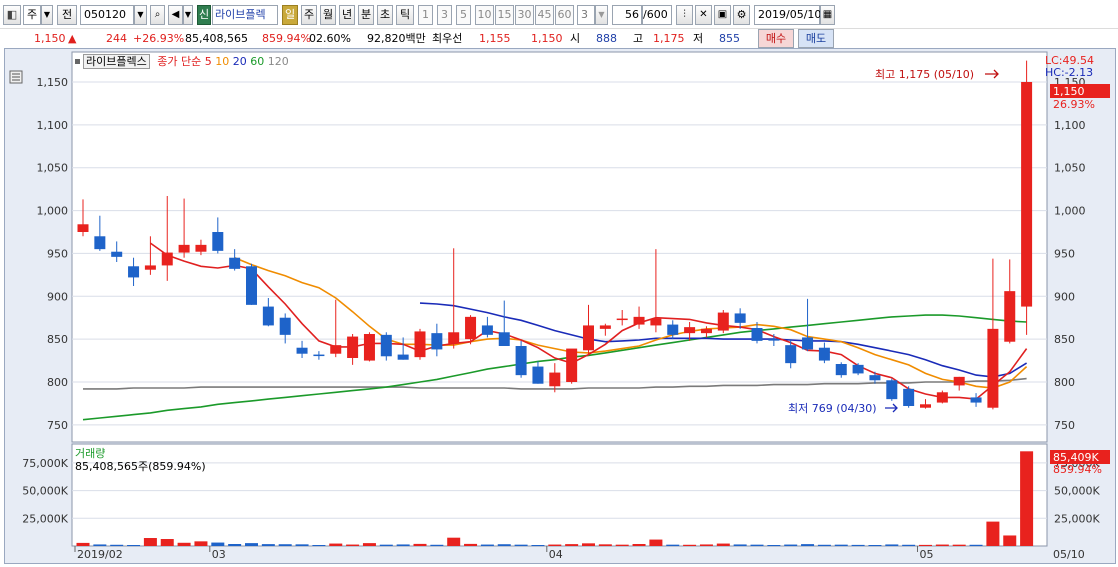  What do you see at coordinates (157, 15) in the screenshot?
I see `search-icon: ⌕` at bounding box center [157, 15].